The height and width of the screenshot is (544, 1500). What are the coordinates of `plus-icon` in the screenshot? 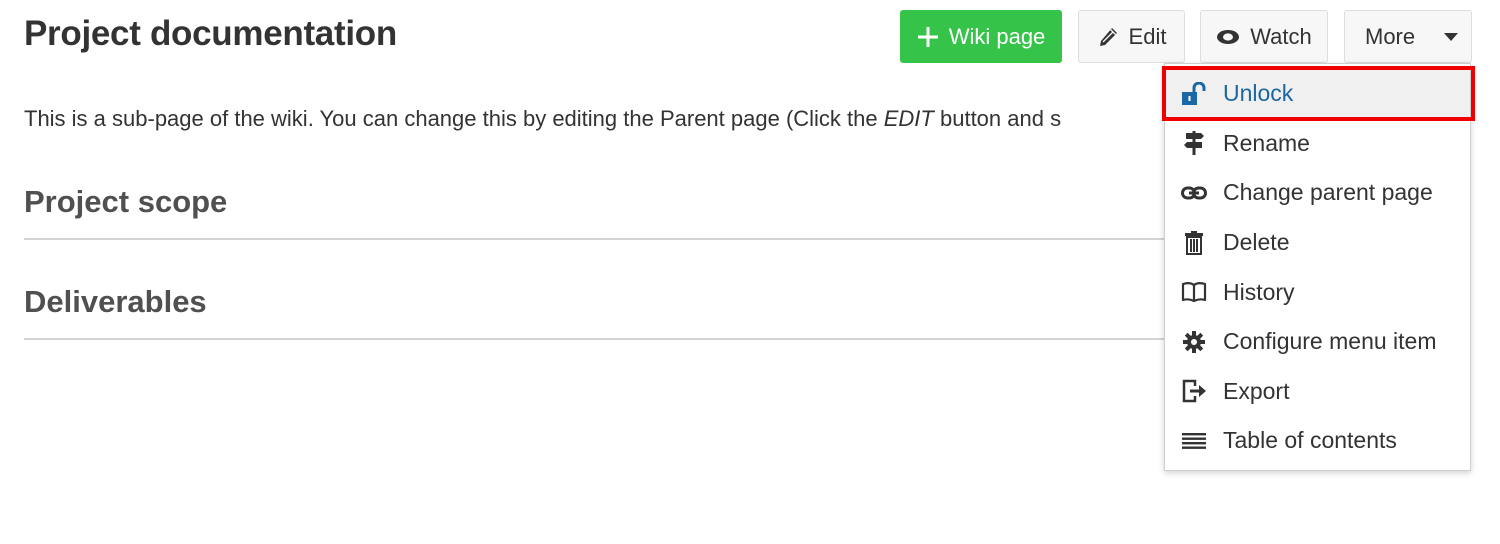 It's located at (928, 37).